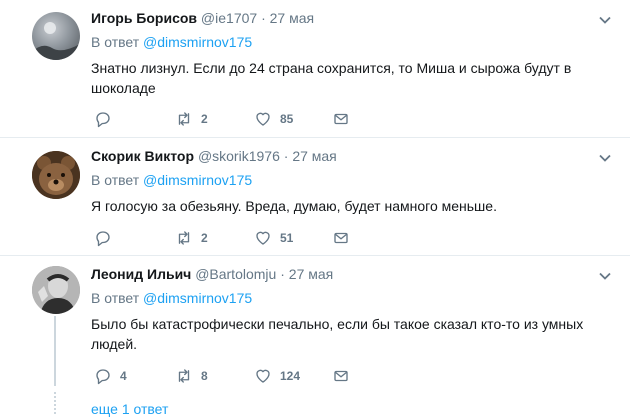  I want to click on author-handle: @ie1707, so click(229, 18).